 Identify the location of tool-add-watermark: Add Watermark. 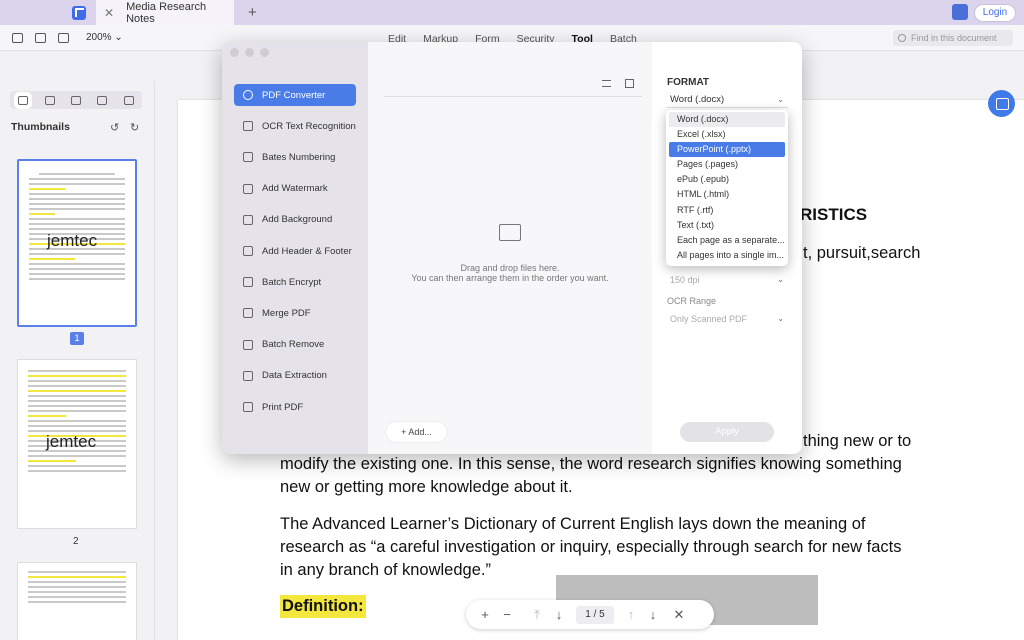
(295, 189).